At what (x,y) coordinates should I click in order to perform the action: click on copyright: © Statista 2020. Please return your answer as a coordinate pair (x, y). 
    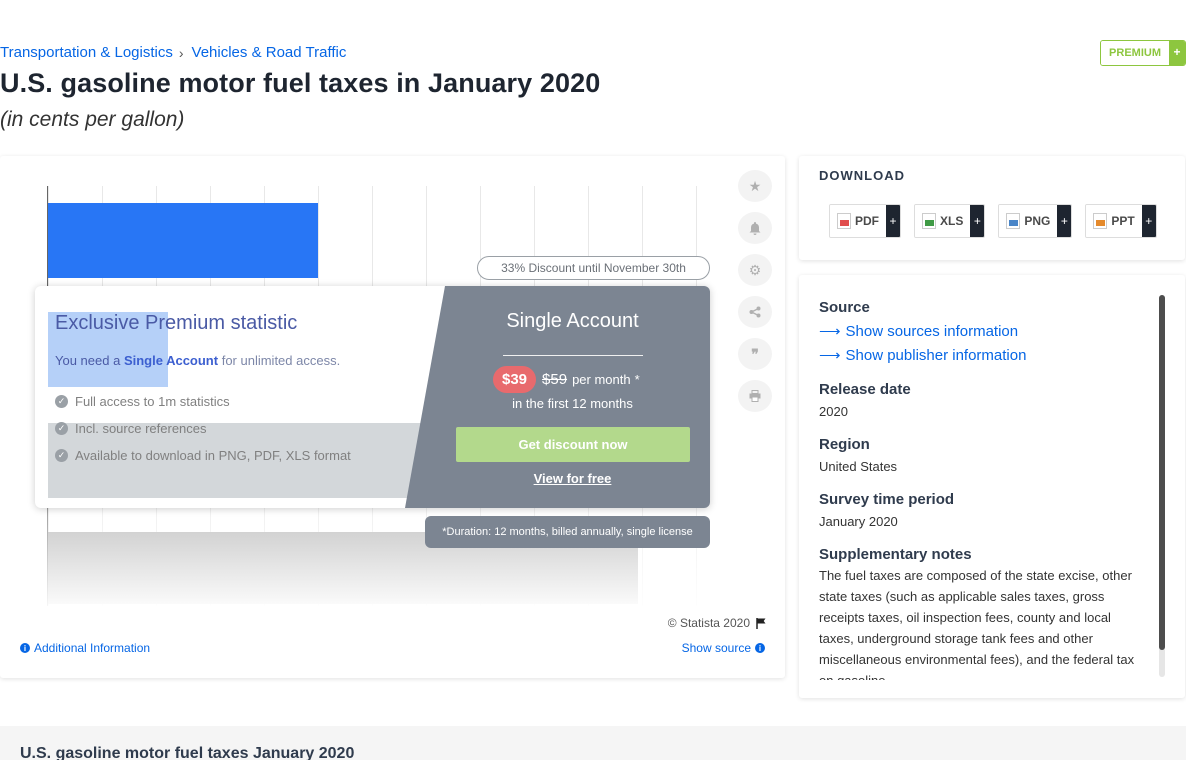
    Looking at the image, I should click on (717, 623).